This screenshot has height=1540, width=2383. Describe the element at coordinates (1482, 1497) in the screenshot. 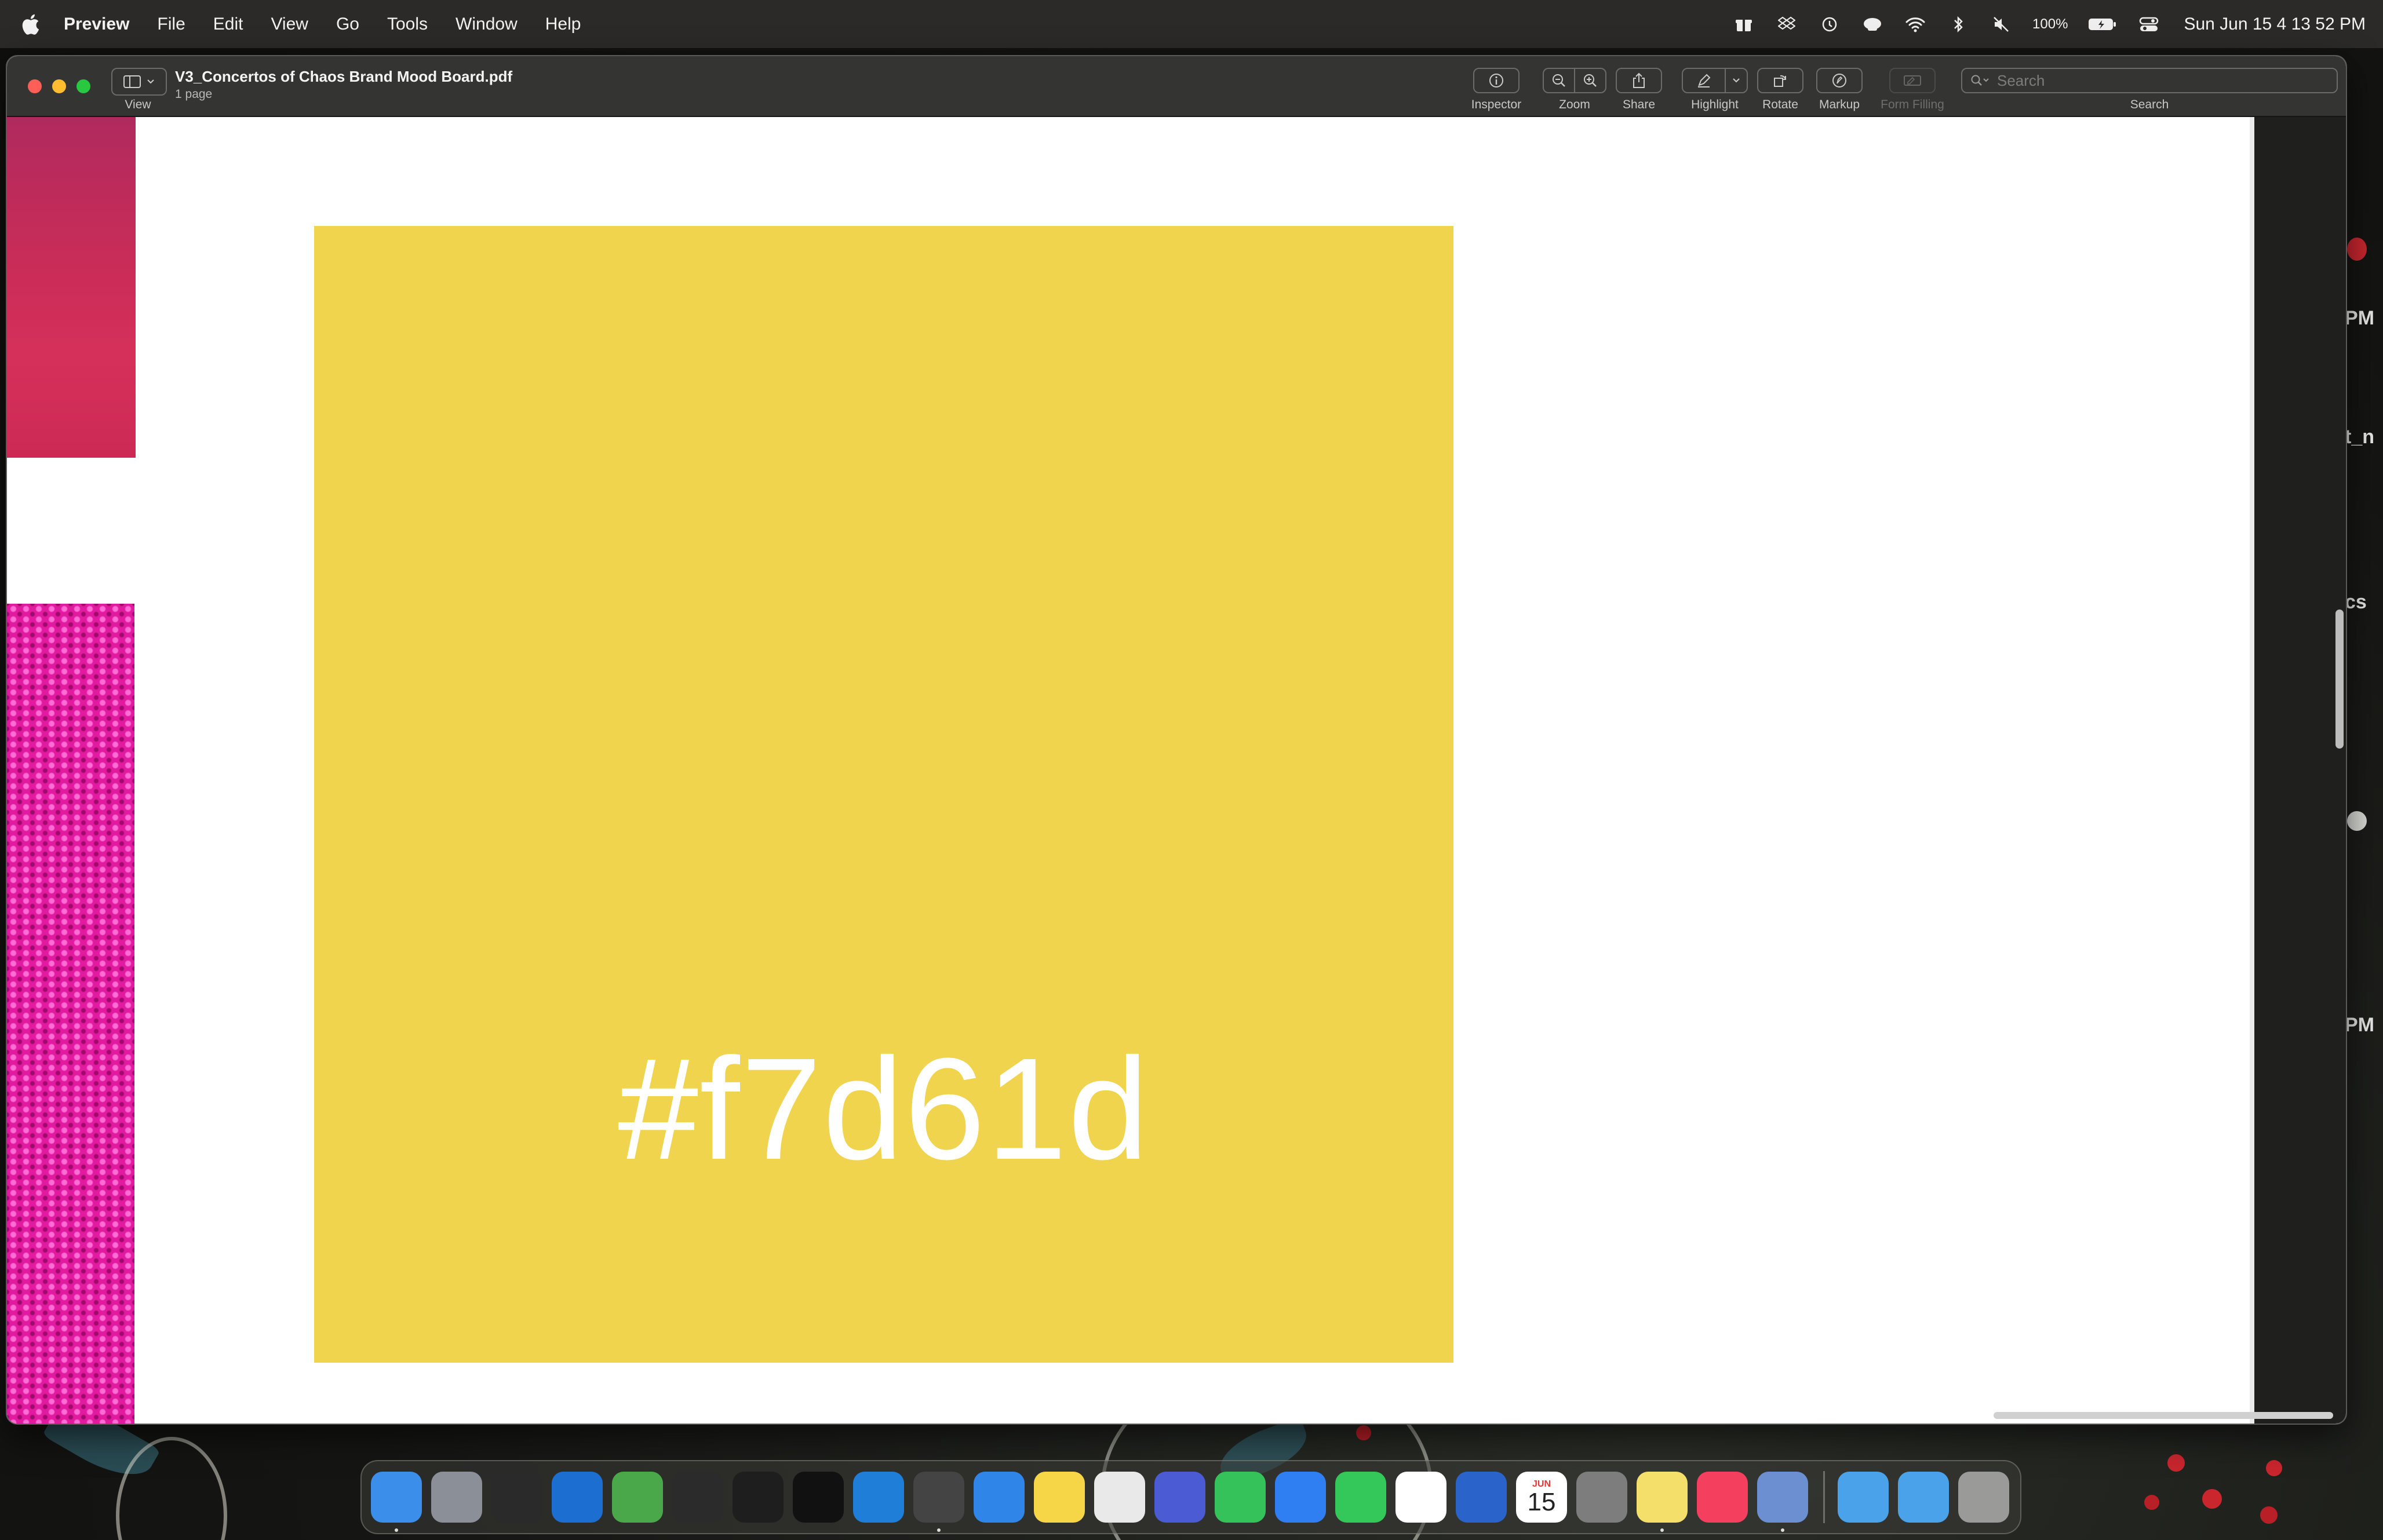

I see `dock-thunderbird-icon` at that location.